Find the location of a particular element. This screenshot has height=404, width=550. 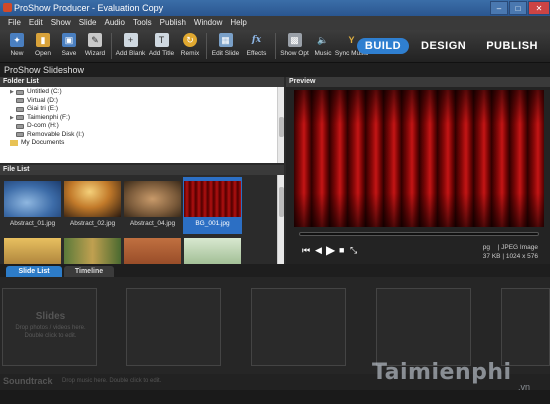

show-options-button: ▩ Show Opt is located at coordinates (294, 46).